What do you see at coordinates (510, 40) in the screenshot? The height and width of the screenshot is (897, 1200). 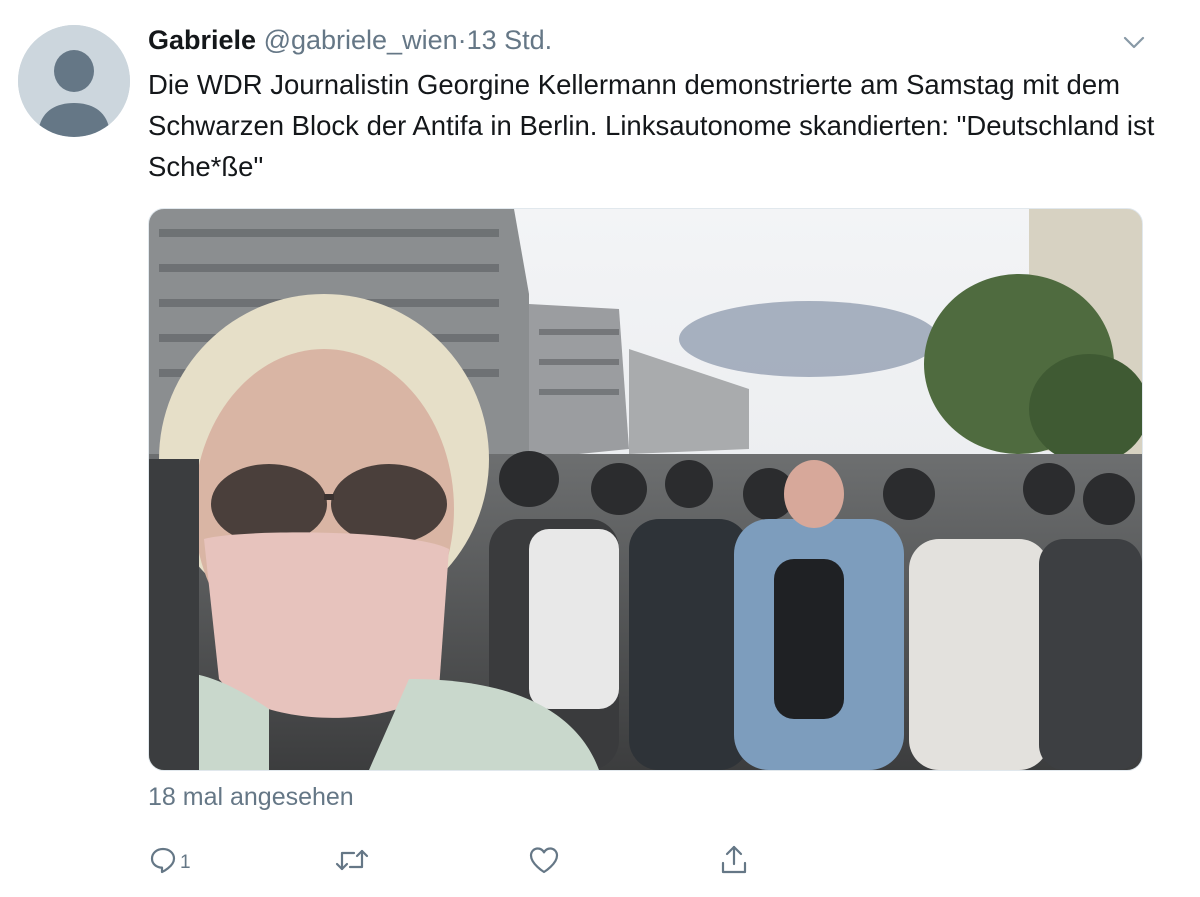 I see `tweet-timestamp: 13 Std.` at bounding box center [510, 40].